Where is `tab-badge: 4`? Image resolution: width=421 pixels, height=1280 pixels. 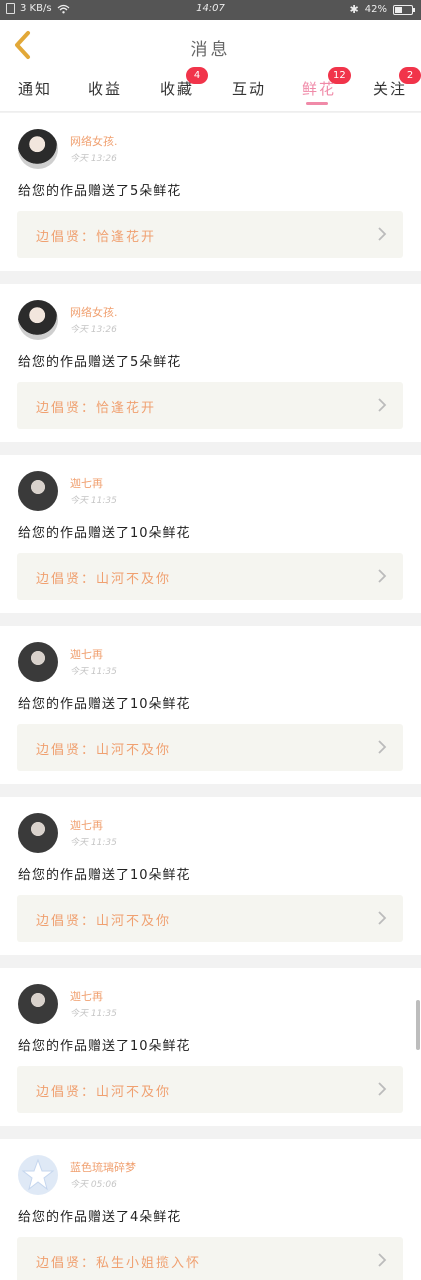
tab-badge: 4 is located at coordinates (197, 75).